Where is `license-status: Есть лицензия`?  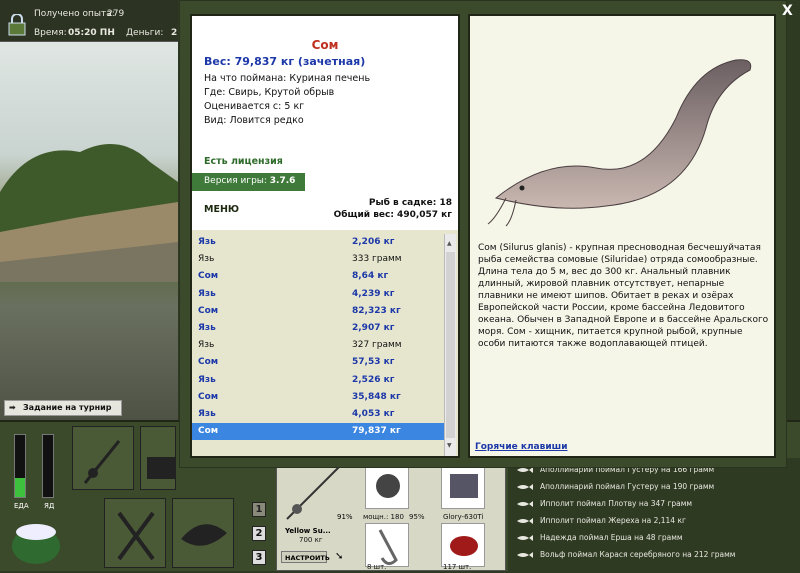 license-status: Есть лицензия is located at coordinates (243, 161).